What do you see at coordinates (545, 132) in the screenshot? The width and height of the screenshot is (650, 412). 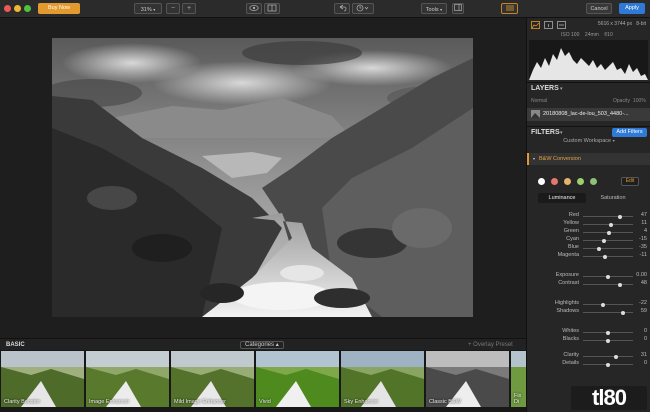 I see `filters-title: FILTERS` at bounding box center [545, 132].